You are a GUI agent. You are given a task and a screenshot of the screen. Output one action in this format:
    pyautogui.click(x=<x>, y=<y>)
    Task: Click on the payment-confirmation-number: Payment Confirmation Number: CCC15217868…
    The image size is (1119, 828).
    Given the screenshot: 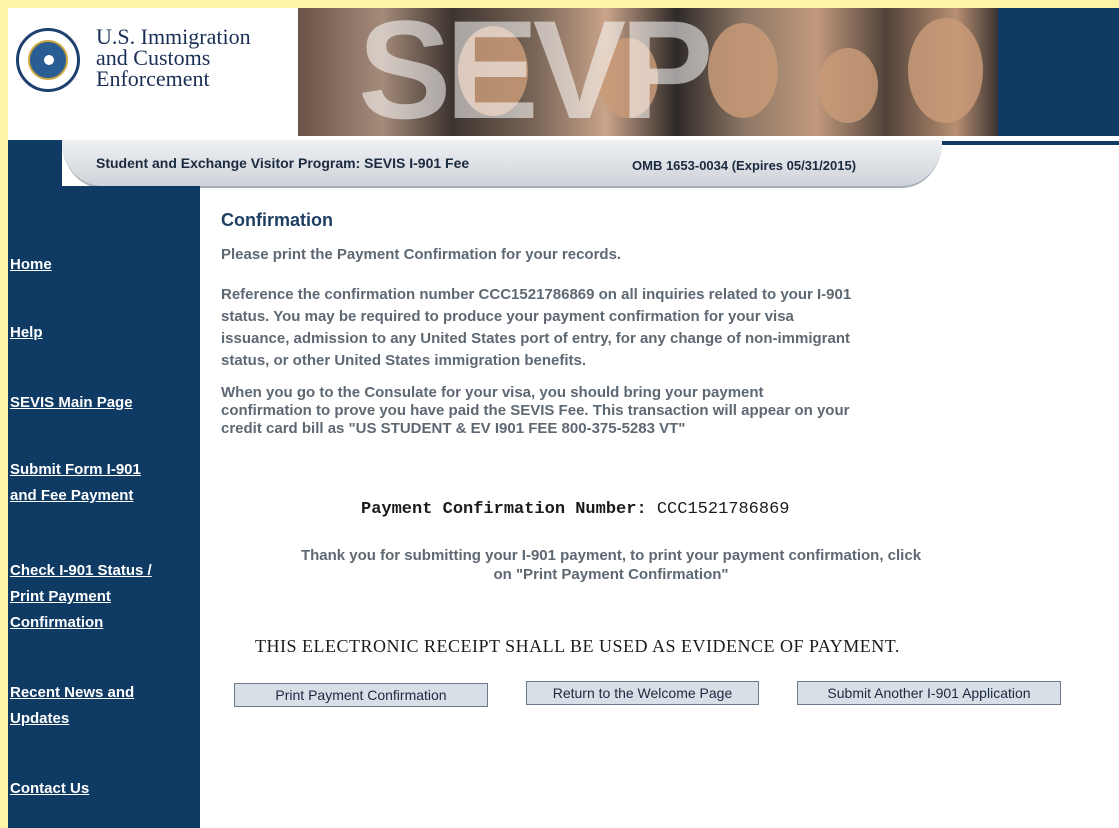 What is the action you would take?
    pyautogui.click(x=575, y=509)
    